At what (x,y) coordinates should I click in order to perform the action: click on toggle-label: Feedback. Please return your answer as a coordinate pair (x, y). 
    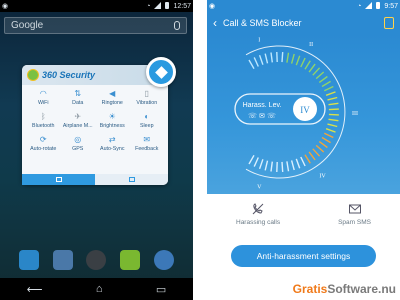
    Looking at the image, I should click on (147, 149).